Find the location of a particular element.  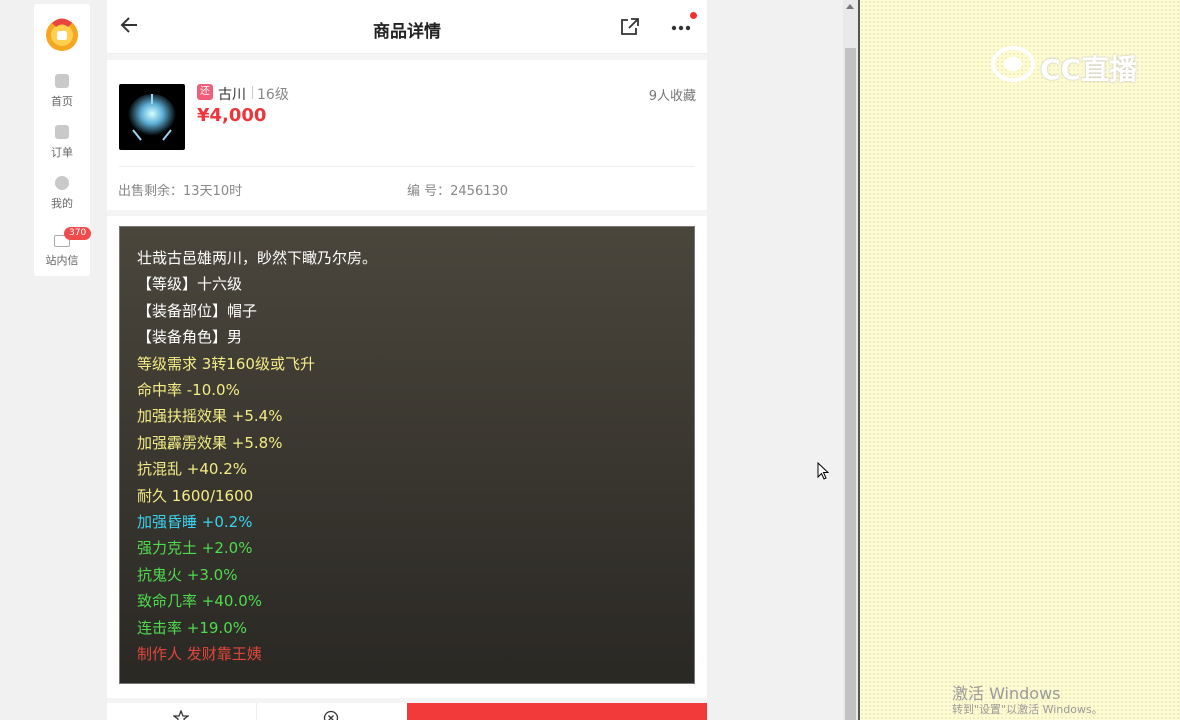

scrollbar-thumb is located at coordinates (850, 384).